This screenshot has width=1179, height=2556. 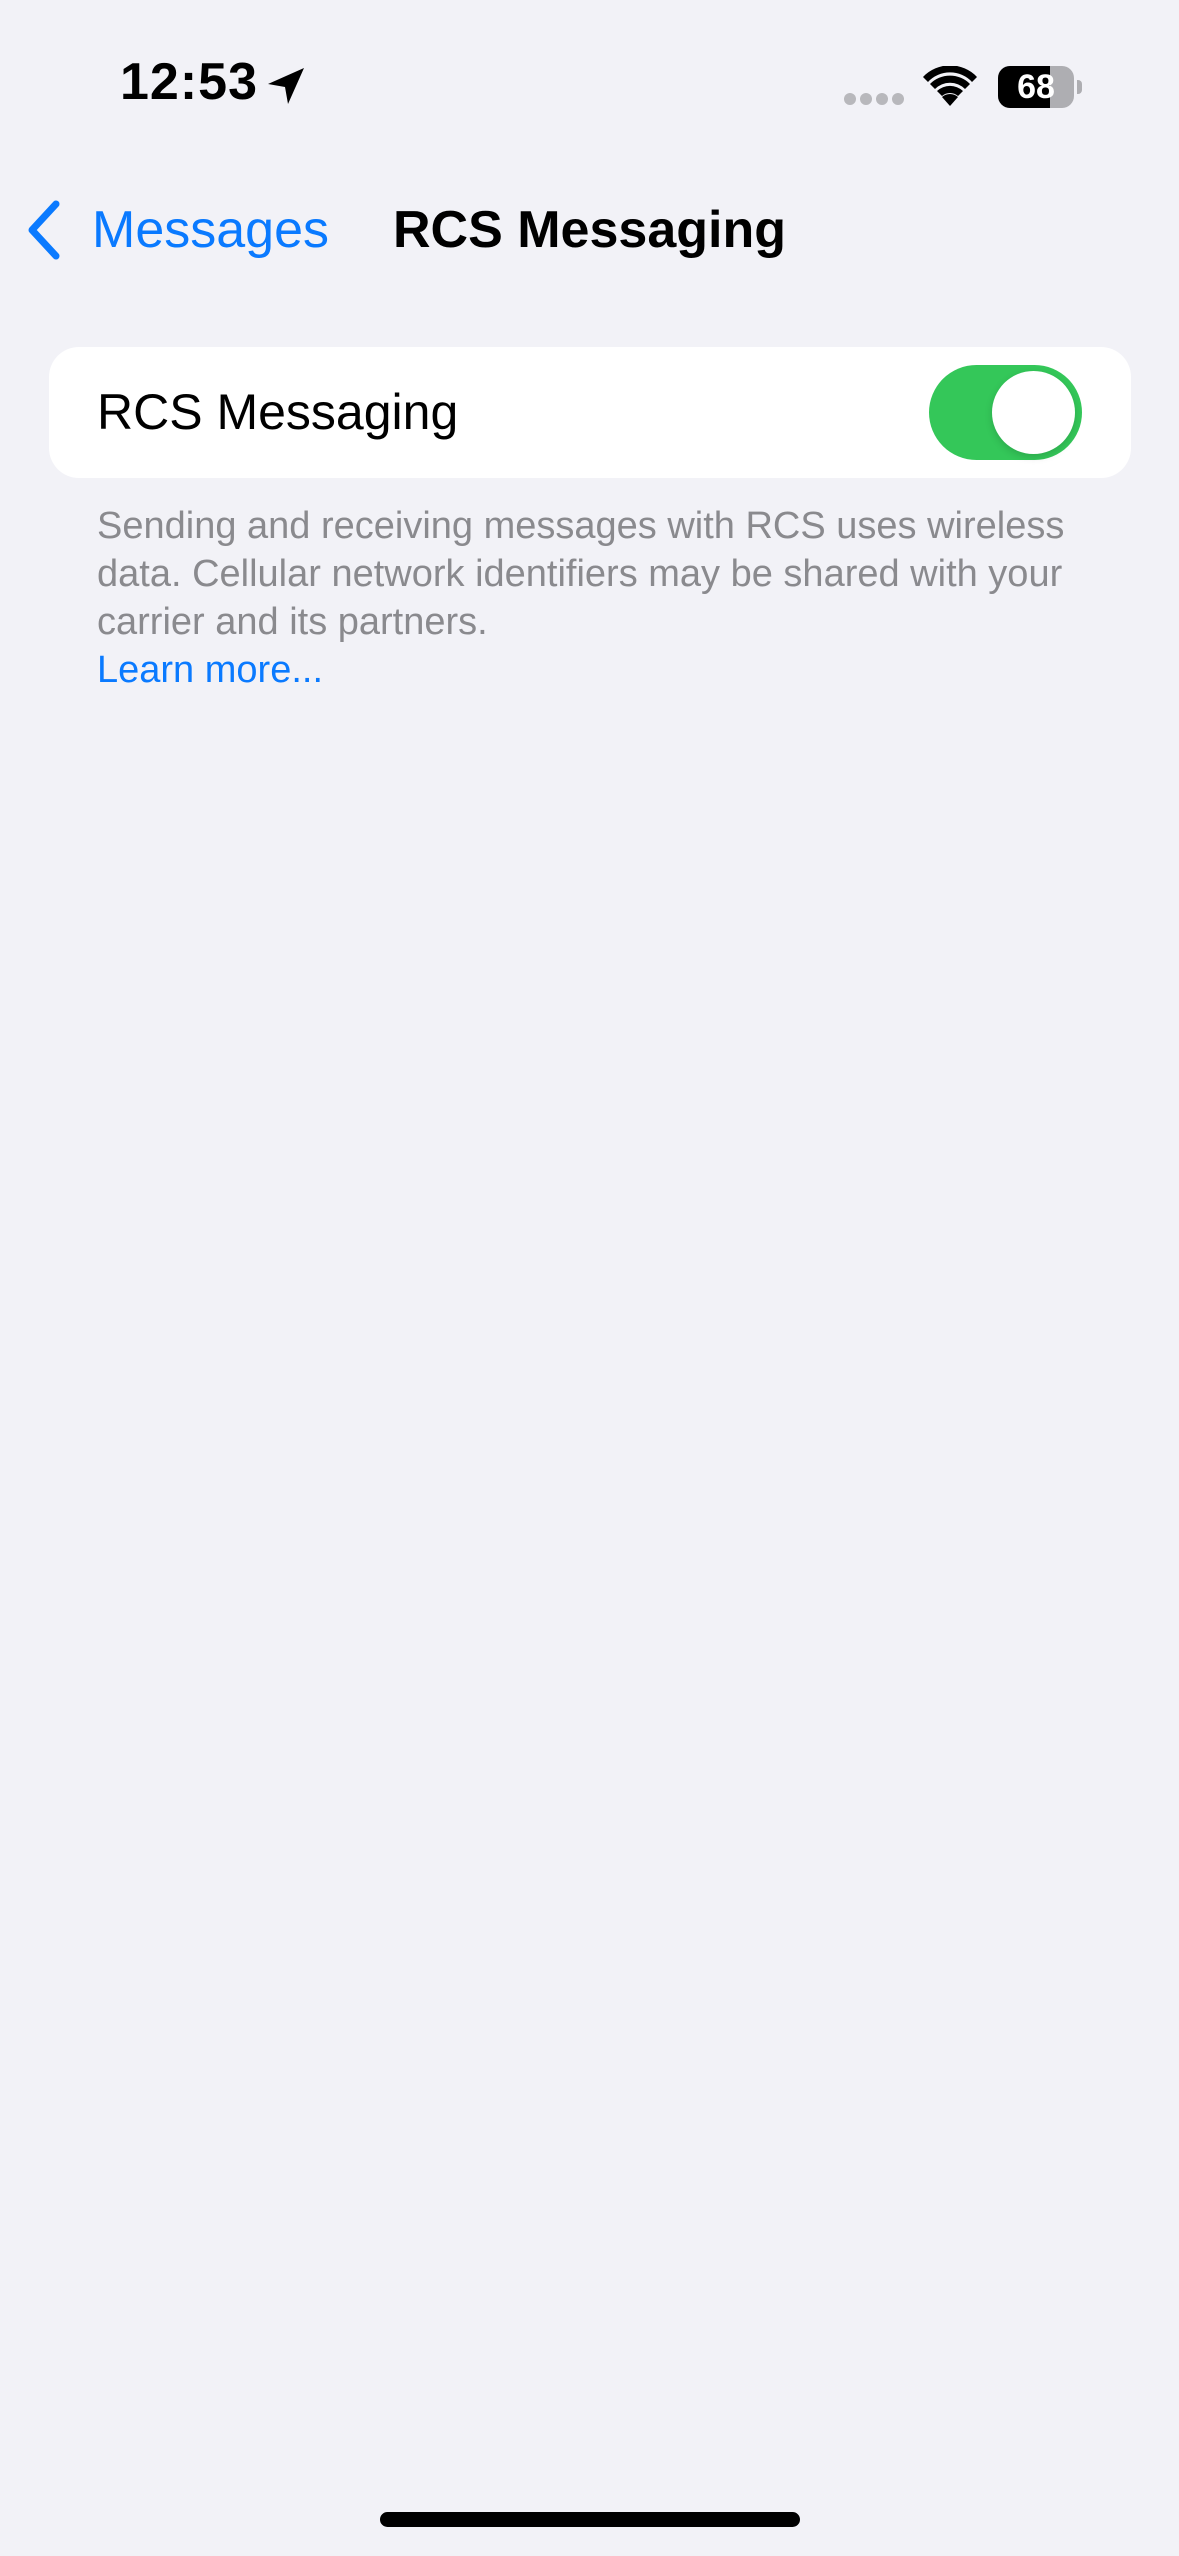 I want to click on location-arrow-icon, so click(x=286, y=86).